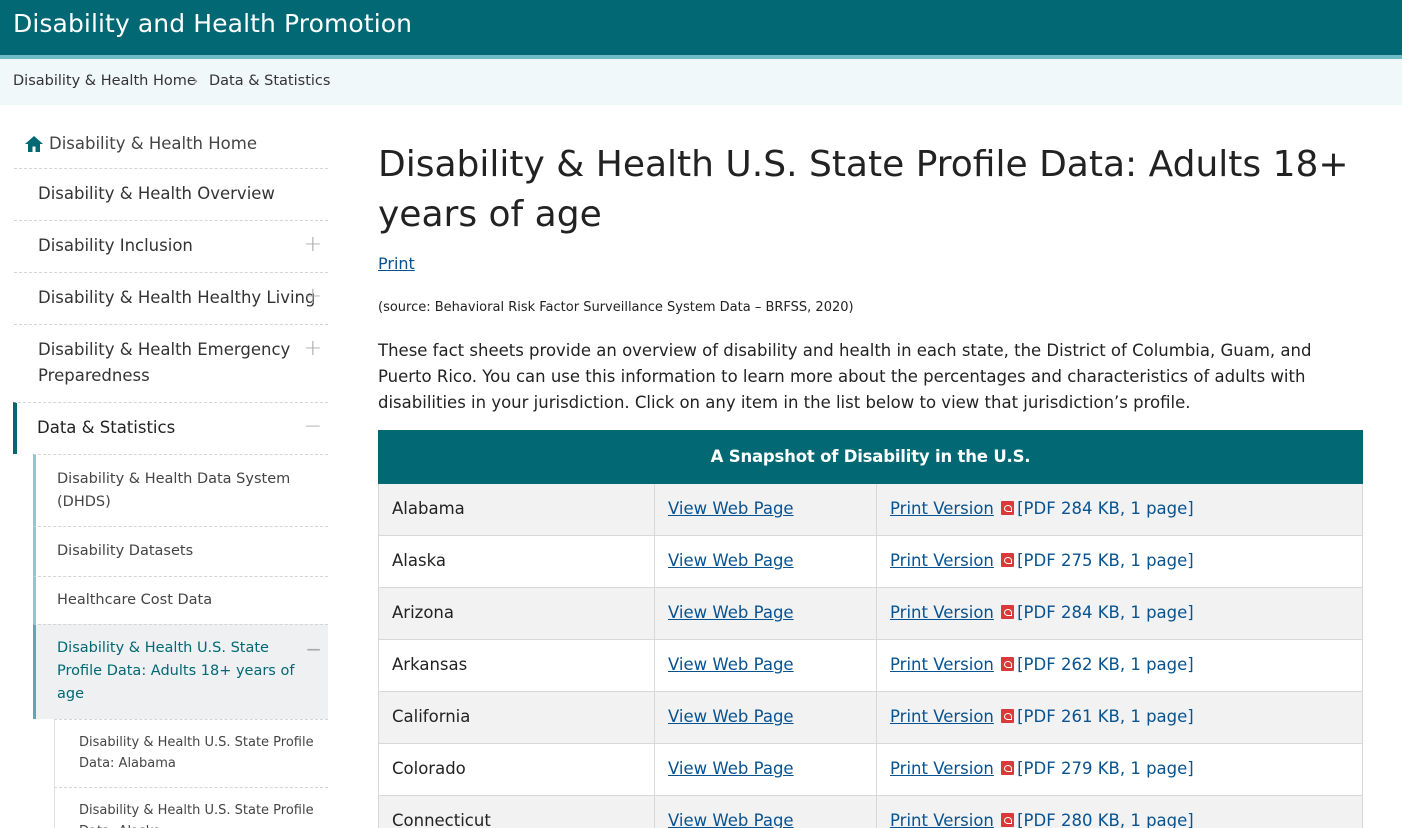 This screenshot has width=1402, height=828. What do you see at coordinates (34, 144) in the screenshot?
I see `home-icon` at bounding box center [34, 144].